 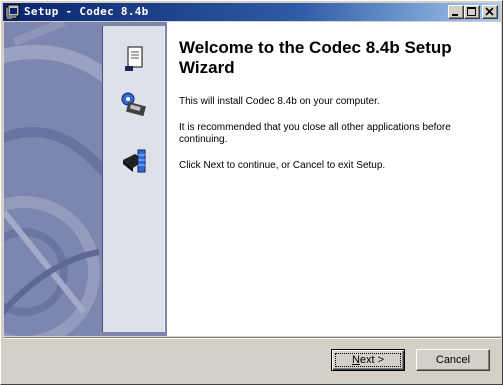 I want to click on minimize-icon, so click(x=455, y=15).